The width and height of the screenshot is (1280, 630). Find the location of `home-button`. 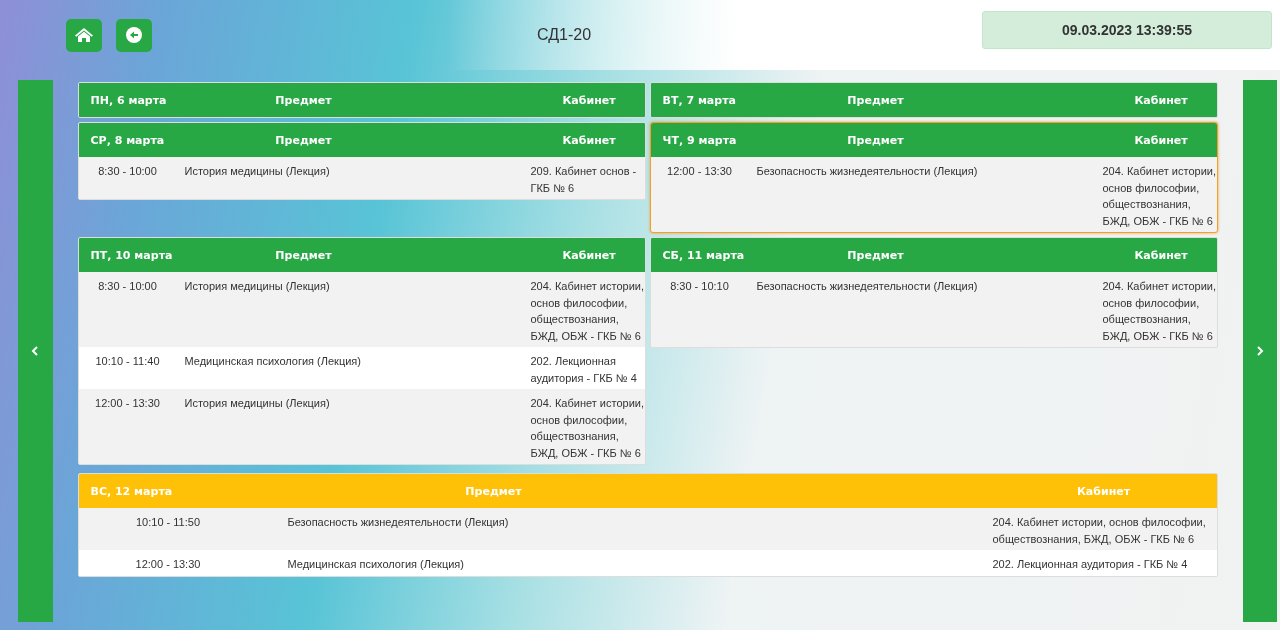

home-button is located at coordinates (84, 35).